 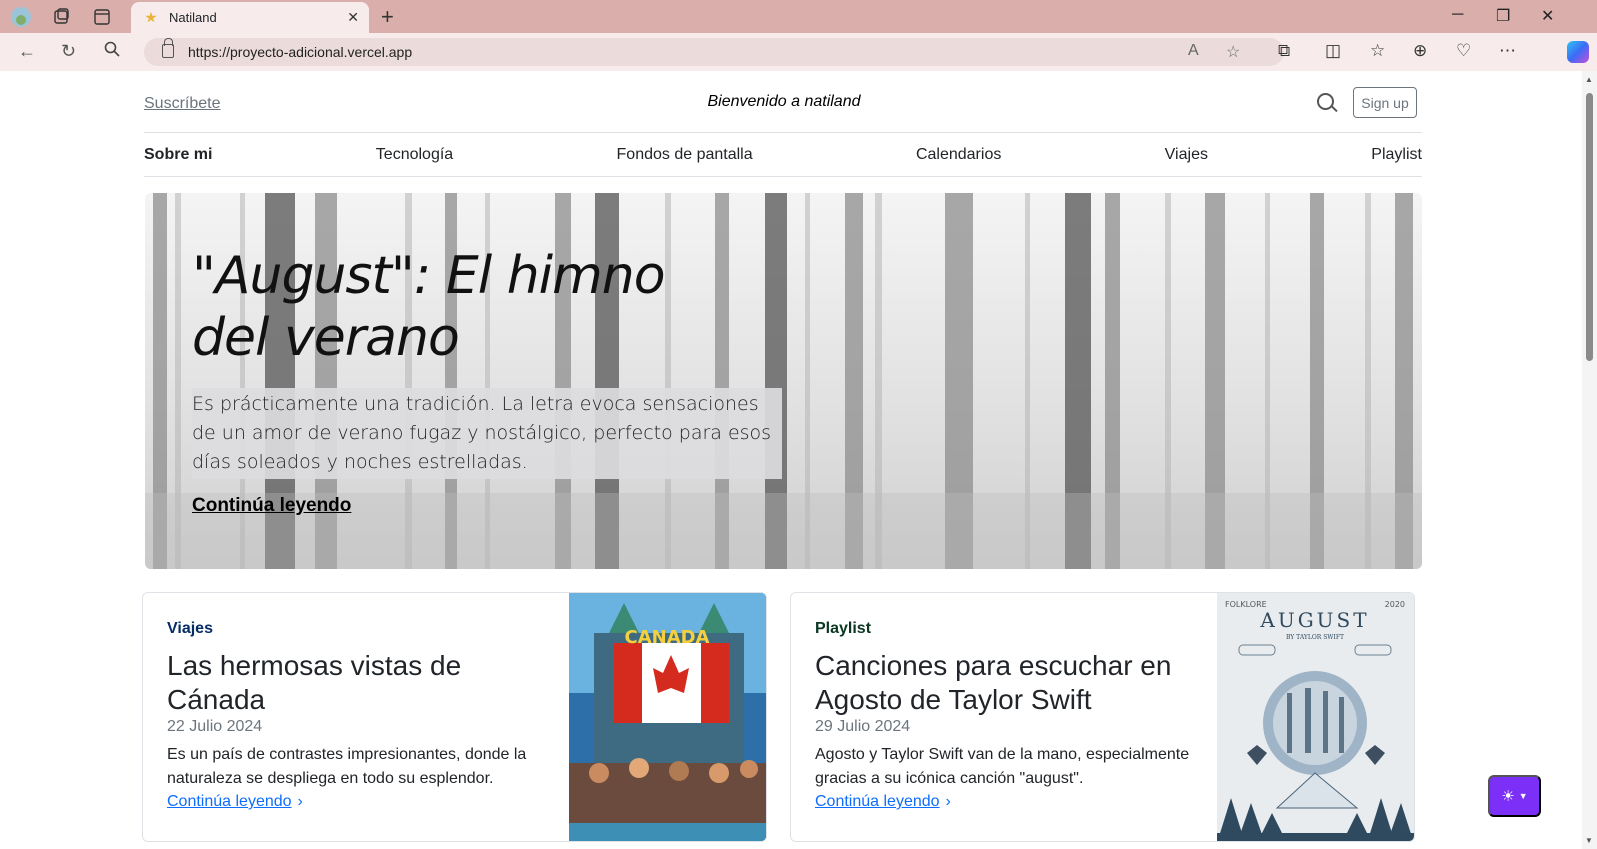 I want to click on card-date: 22 Julio 2024, so click(x=215, y=726).